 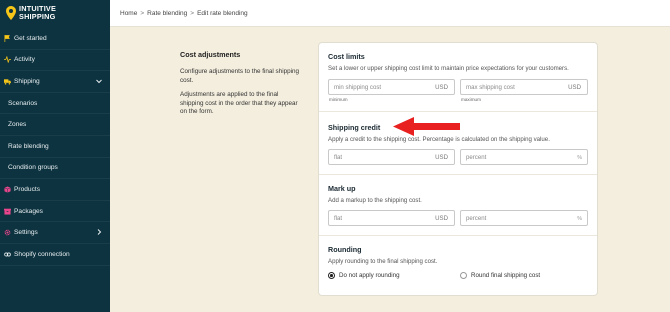 I want to click on markup-percent-placeholder: percent, so click(x=476, y=218).